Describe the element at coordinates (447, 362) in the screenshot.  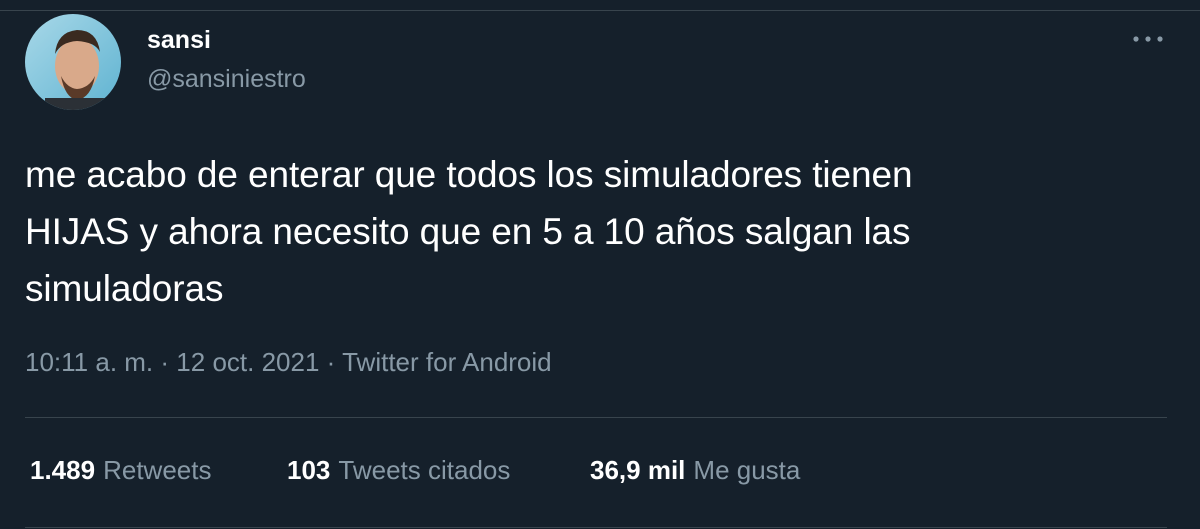
I see `tweet-source: Twitter for Android` at that location.